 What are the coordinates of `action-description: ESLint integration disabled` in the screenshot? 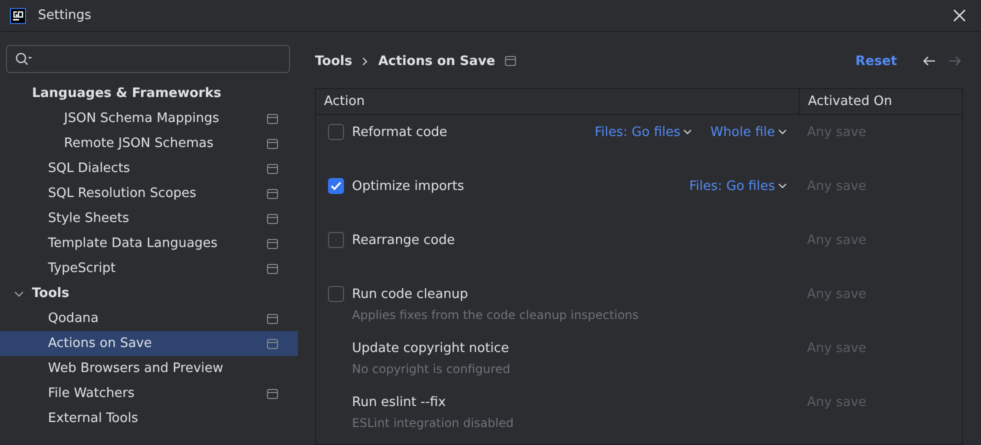 It's located at (433, 423).